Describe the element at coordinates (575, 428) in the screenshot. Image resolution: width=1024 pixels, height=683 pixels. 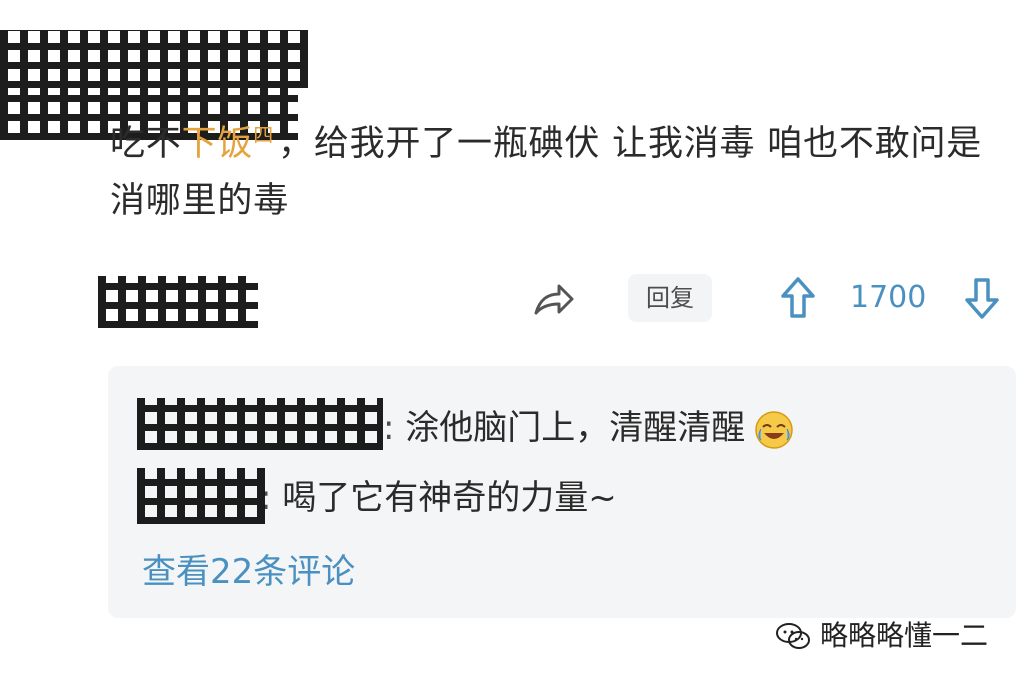
I see `reply-text: 涂他脑门上，清醒清醒` at that location.